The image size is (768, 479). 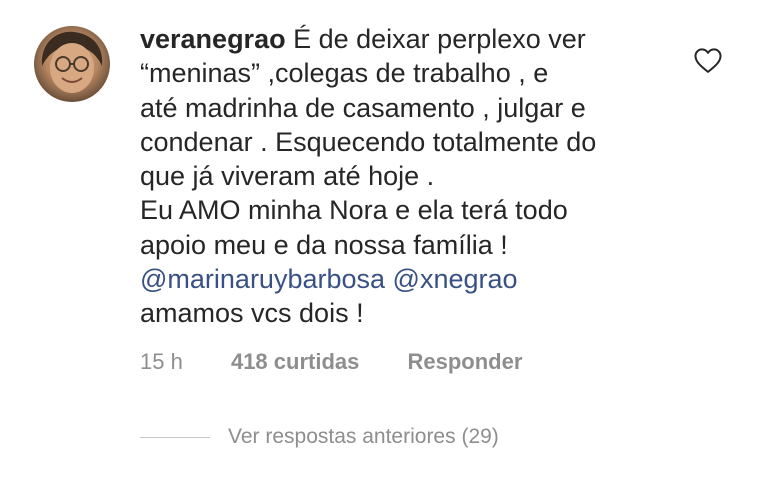 I want to click on comment-text-line: até madrinha de casamento , julgar e, so click(x=363, y=107).